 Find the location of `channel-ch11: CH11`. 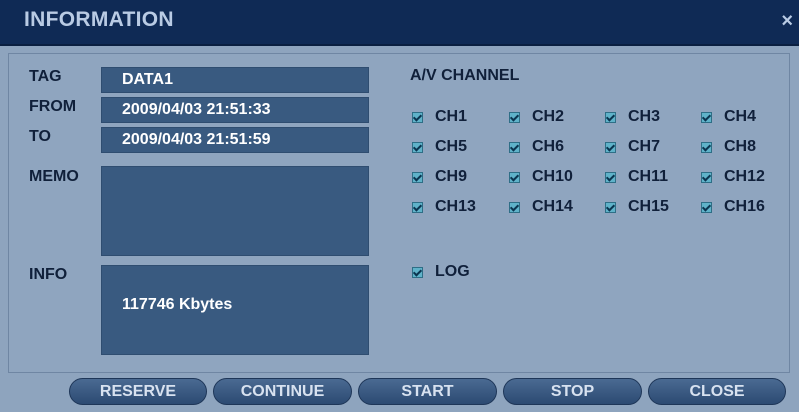

channel-ch11: CH11 is located at coordinates (636, 177).